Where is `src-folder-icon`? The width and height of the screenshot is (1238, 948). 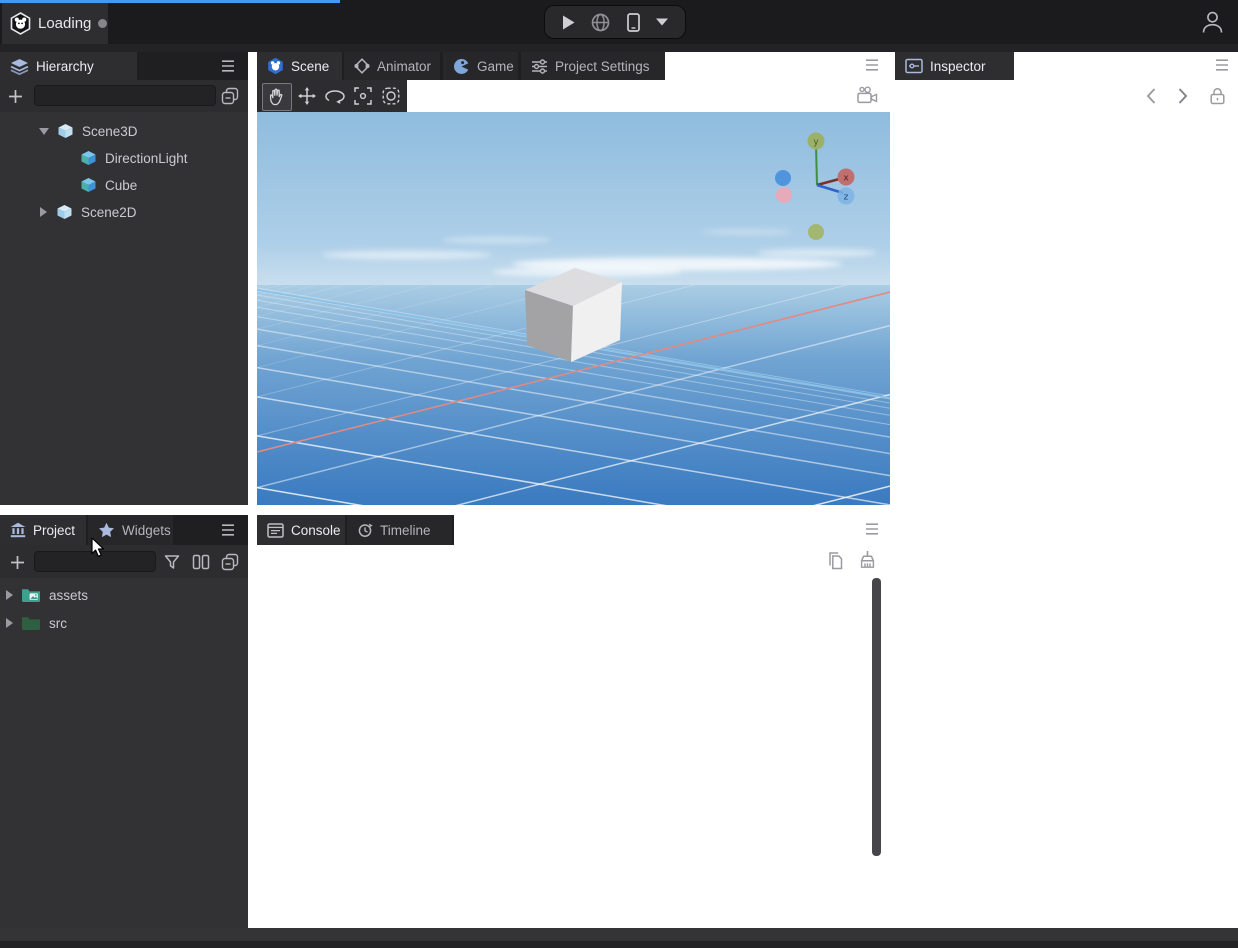
src-folder-icon is located at coordinates (31, 623).